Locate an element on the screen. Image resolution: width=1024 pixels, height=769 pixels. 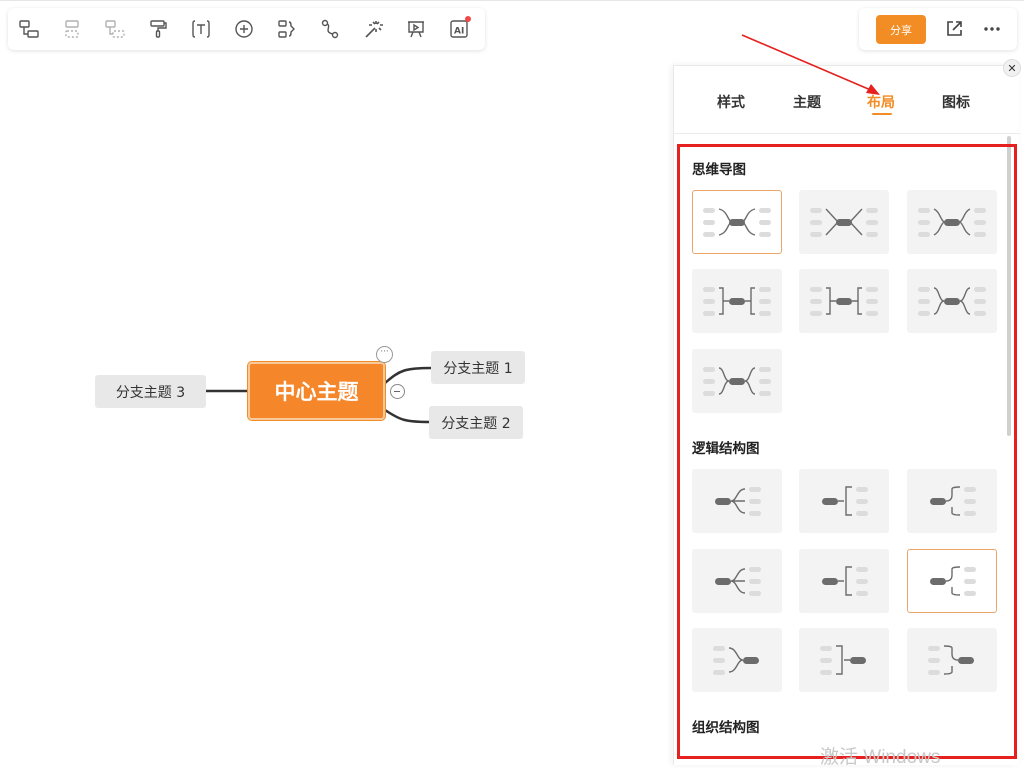
open-external-icon is located at coordinates (954, 29).